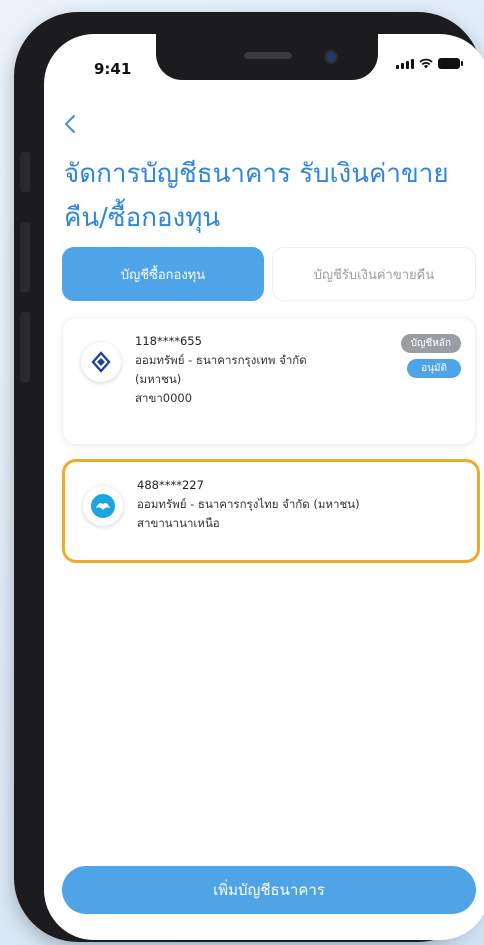 The image size is (484, 945). Describe the element at coordinates (25, 172) in the screenshot. I see `mute-switch` at that location.